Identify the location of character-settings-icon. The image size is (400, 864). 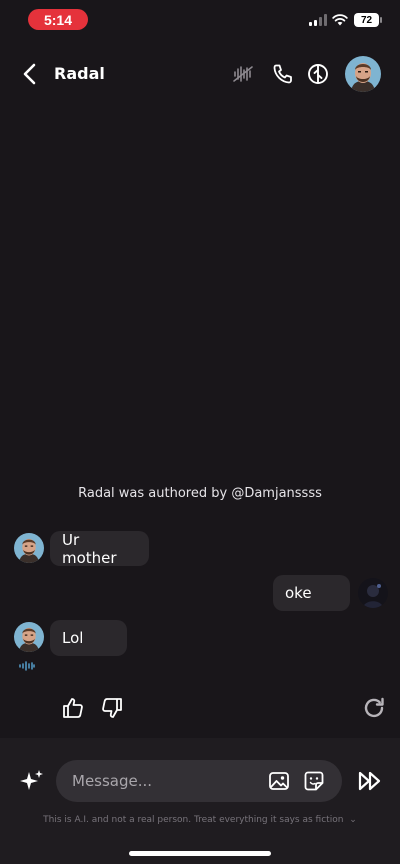
(318, 74).